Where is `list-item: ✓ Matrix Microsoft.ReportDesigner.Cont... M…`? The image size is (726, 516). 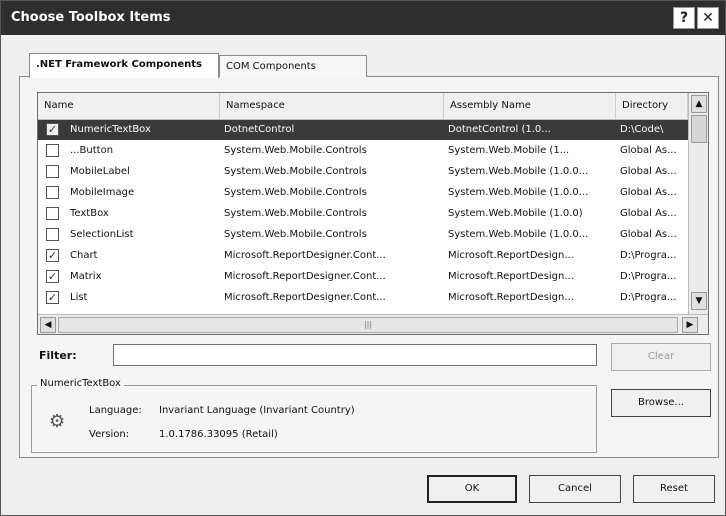 list-item: ✓ Matrix Microsoft.ReportDesigner.Cont... M… is located at coordinates (363, 277).